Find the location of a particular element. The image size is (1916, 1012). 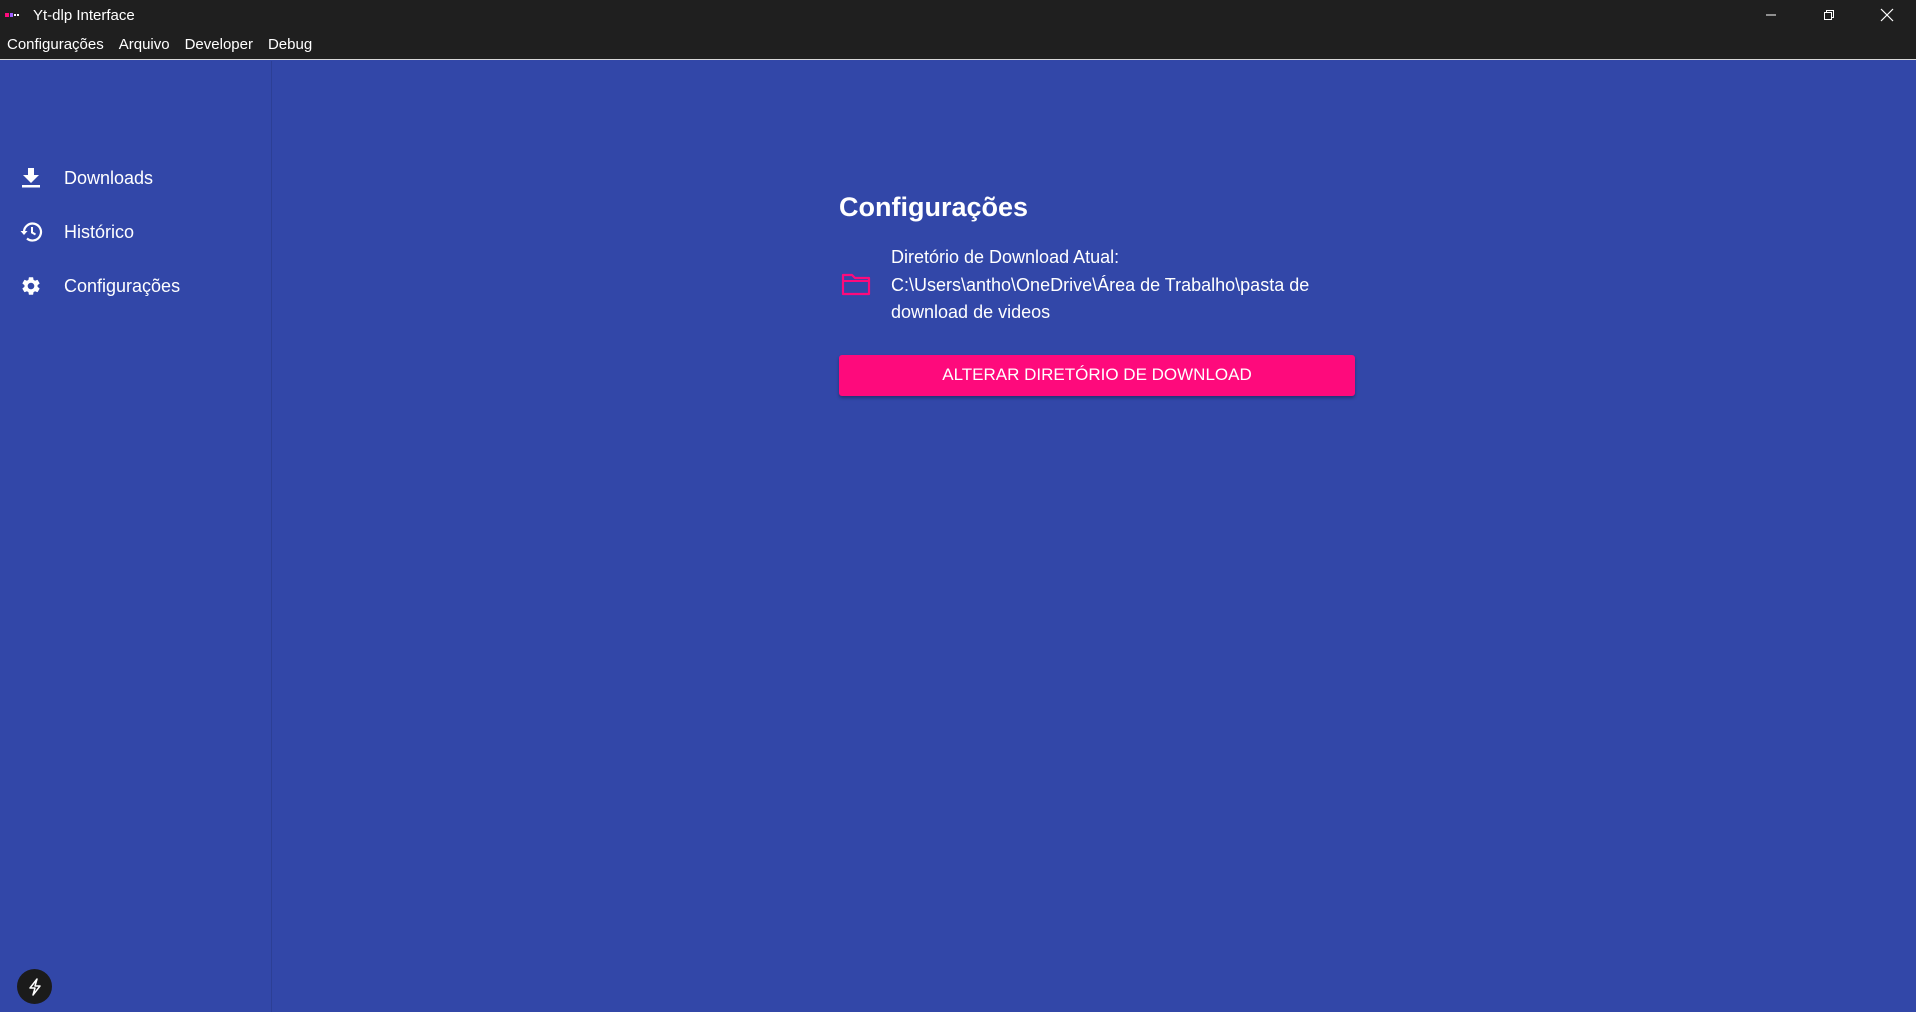

download-icon is located at coordinates (31, 178).